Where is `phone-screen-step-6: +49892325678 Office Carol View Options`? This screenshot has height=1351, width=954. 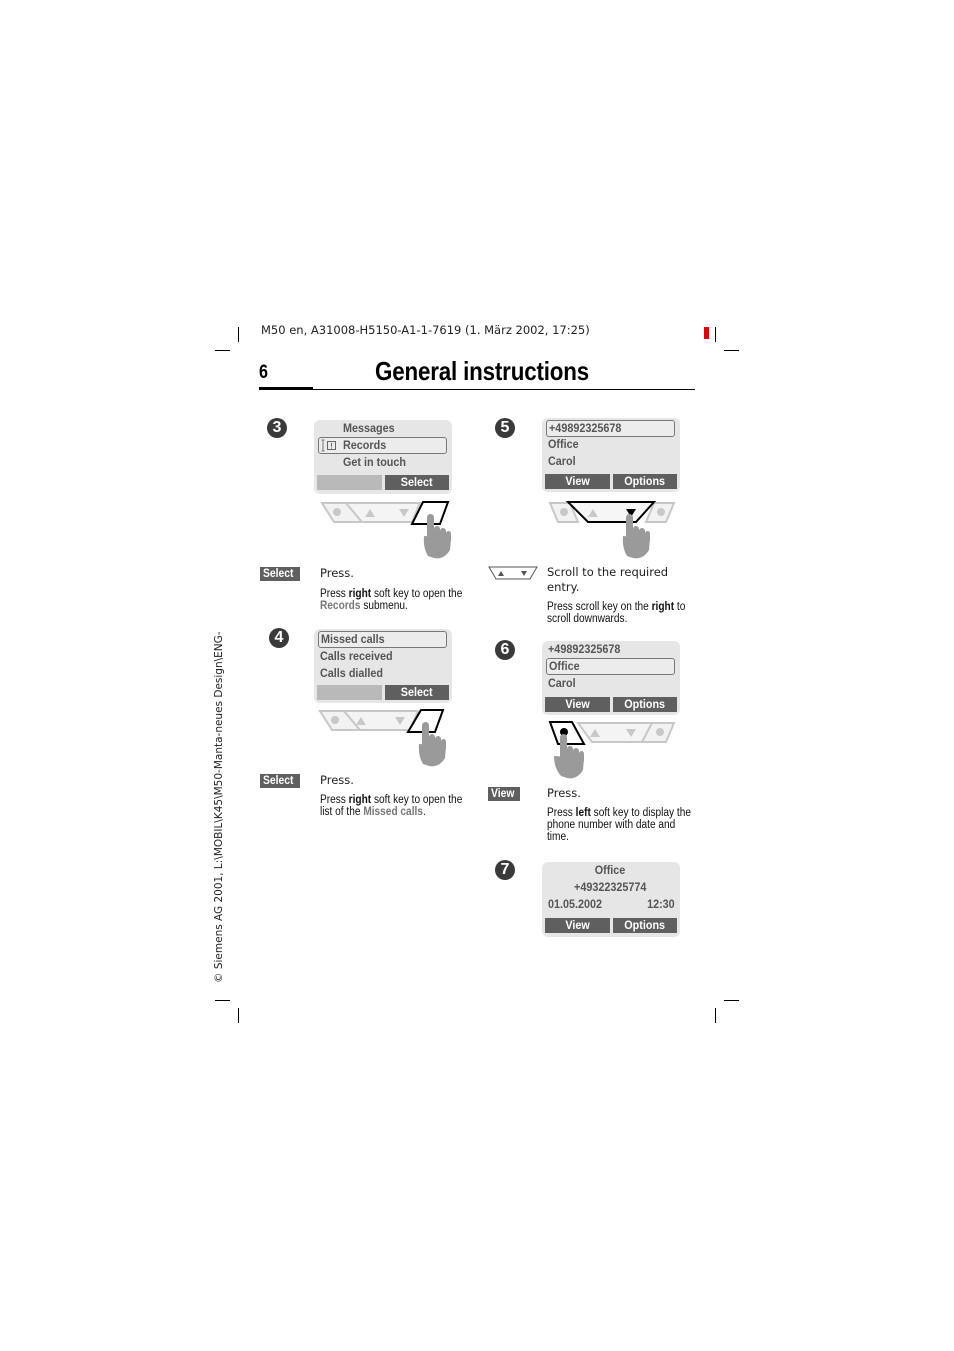 phone-screen-step-6: +49892325678 Office Carol View Options is located at coordinates (611, 678).